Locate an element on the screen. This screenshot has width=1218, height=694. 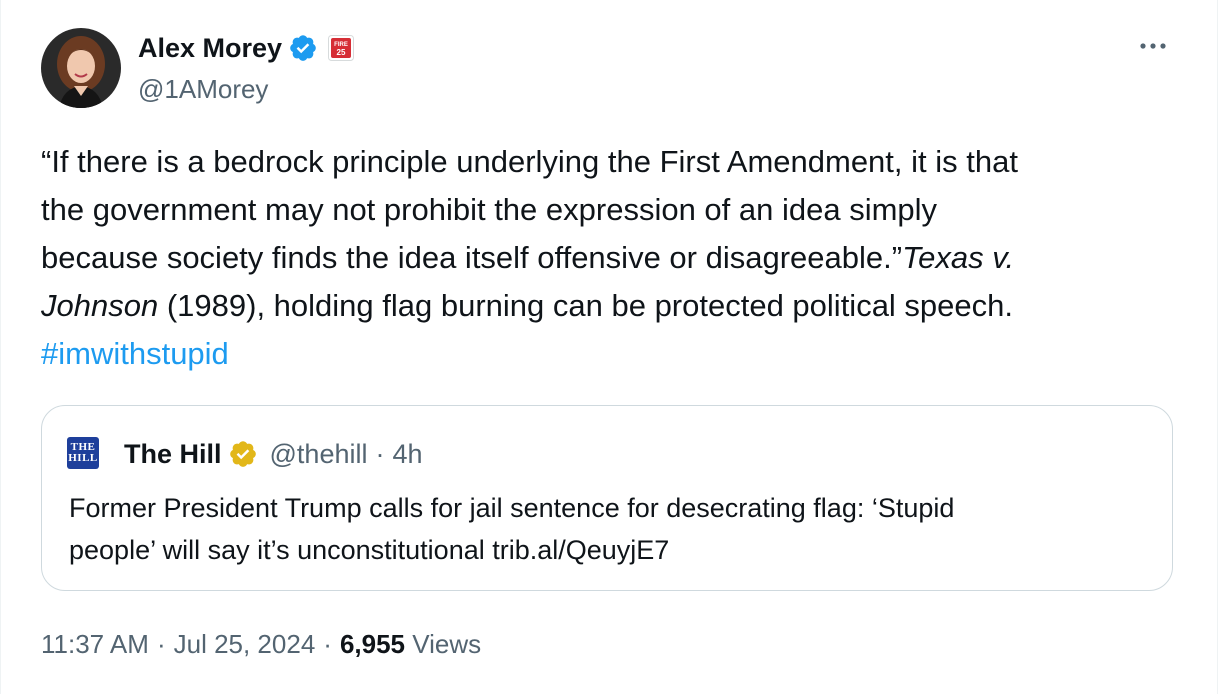
logo-text-bottom: HILL is located at coordinates (83, 458).